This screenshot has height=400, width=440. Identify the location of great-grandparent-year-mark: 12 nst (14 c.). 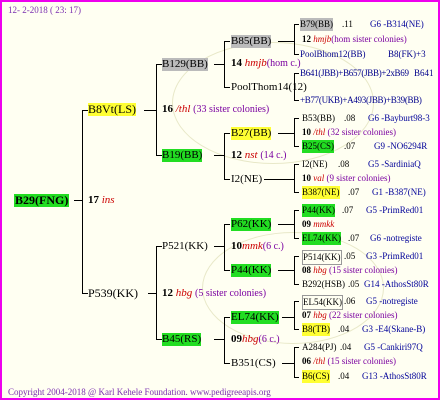
(259, 155).